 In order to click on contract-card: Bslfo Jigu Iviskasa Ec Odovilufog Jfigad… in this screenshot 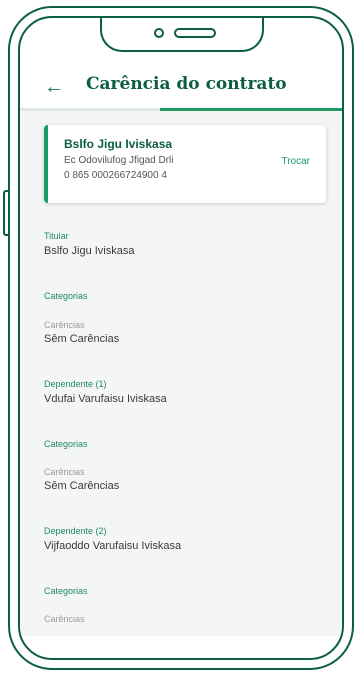, I will do `click(185, 164)`.